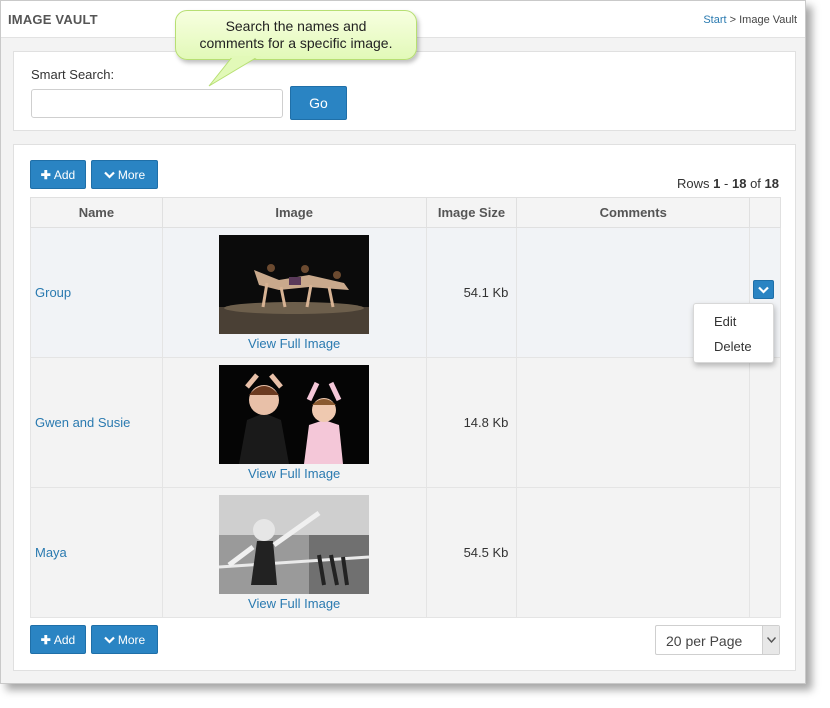 The height and width of the screenshot is (708, 830). I want to click on column-header-name: Name, so click(96, 212).